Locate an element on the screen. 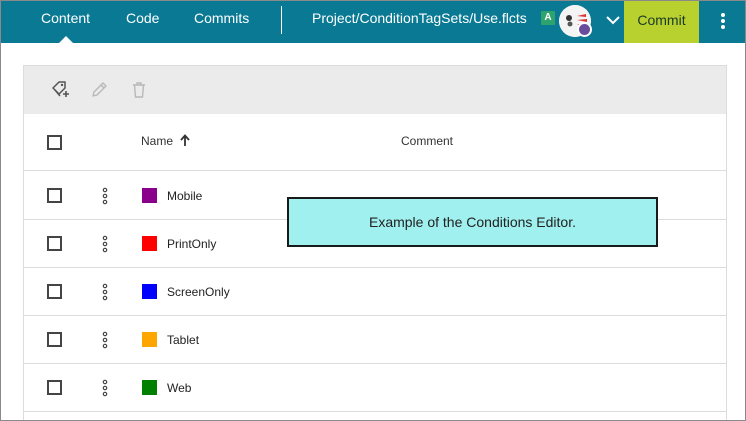 The width and height of the screenshot is (746, 421). select-all-checkbox is located at coordinates (54, 142).